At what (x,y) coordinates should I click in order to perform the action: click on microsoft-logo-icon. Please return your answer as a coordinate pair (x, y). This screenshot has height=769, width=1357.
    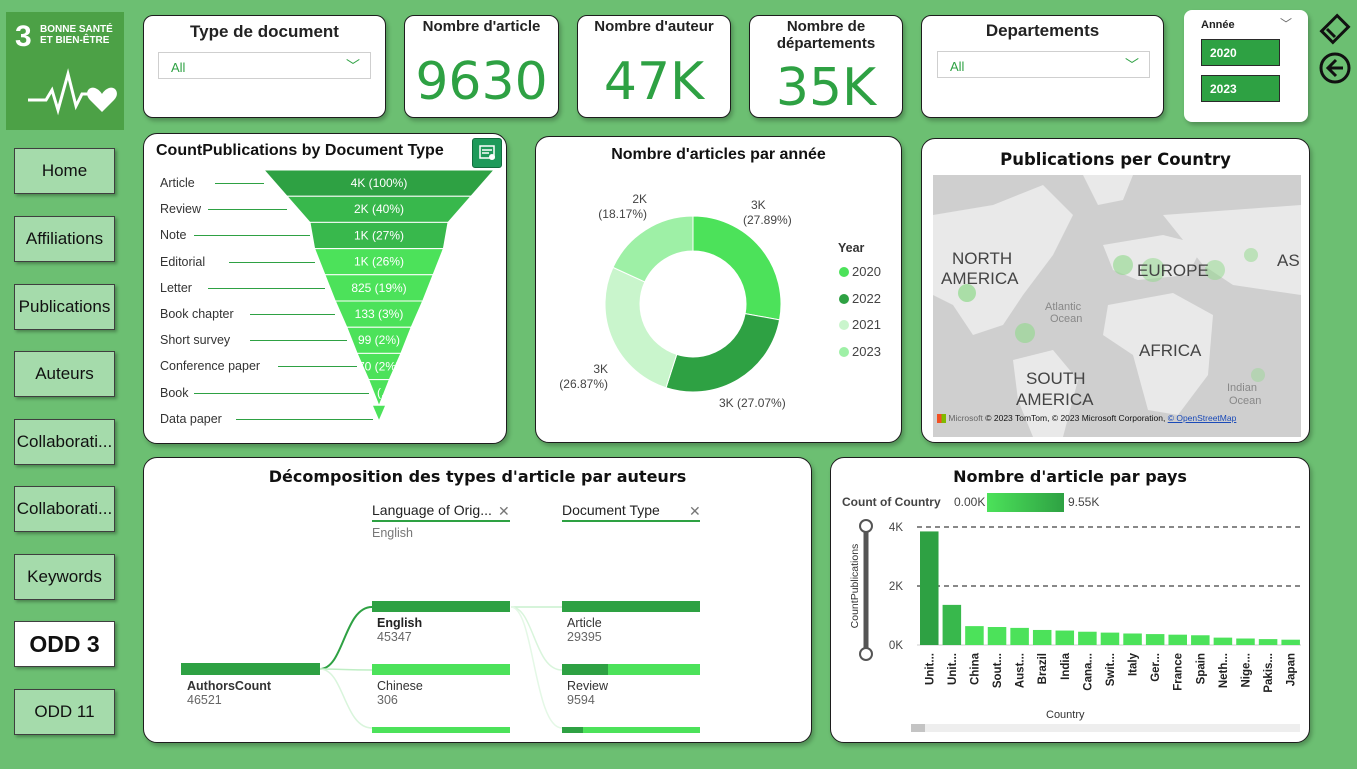
    Looking at the image, I should click on (941, 419).